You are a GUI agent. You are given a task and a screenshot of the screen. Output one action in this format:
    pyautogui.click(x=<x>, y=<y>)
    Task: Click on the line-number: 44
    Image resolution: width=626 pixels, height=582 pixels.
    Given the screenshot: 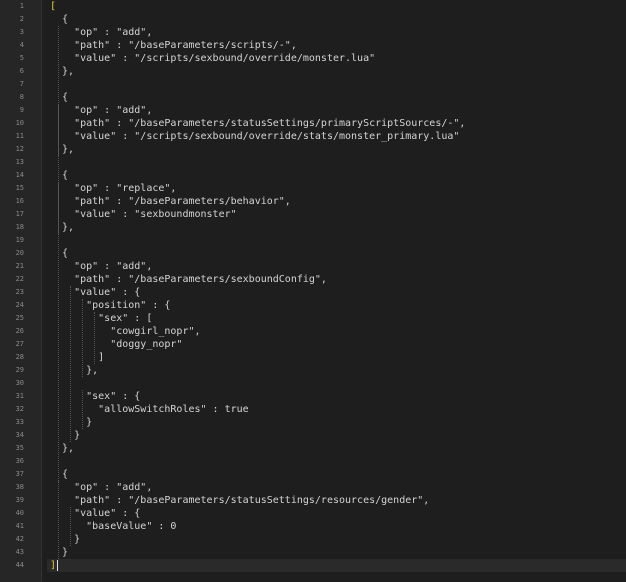 What is the action you would take?
    pyautogui.click(x=19, y=565)
    